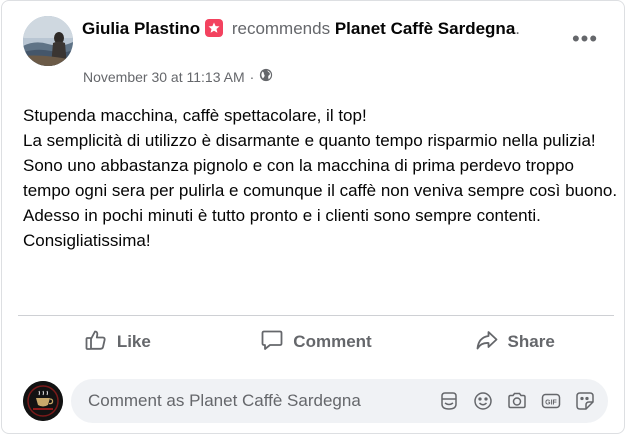 This screenshot has width=627, height=436. What do you see at coordinates (258, 401) in the screenshot?
I see `comment-input` at bounding box center [258, 401].